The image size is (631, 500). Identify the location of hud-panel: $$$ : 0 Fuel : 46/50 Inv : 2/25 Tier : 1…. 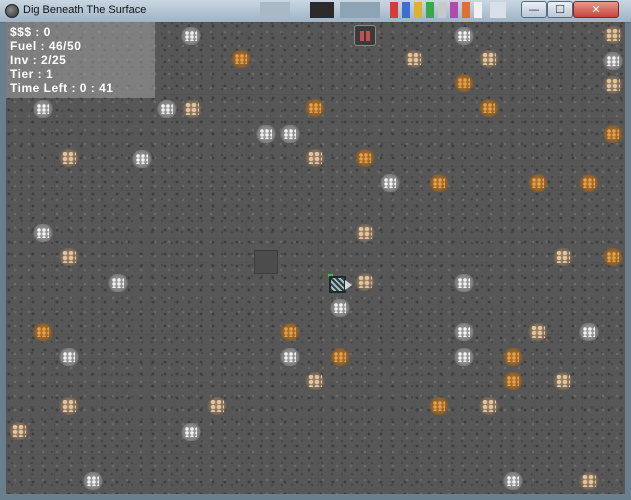
(80, 60).